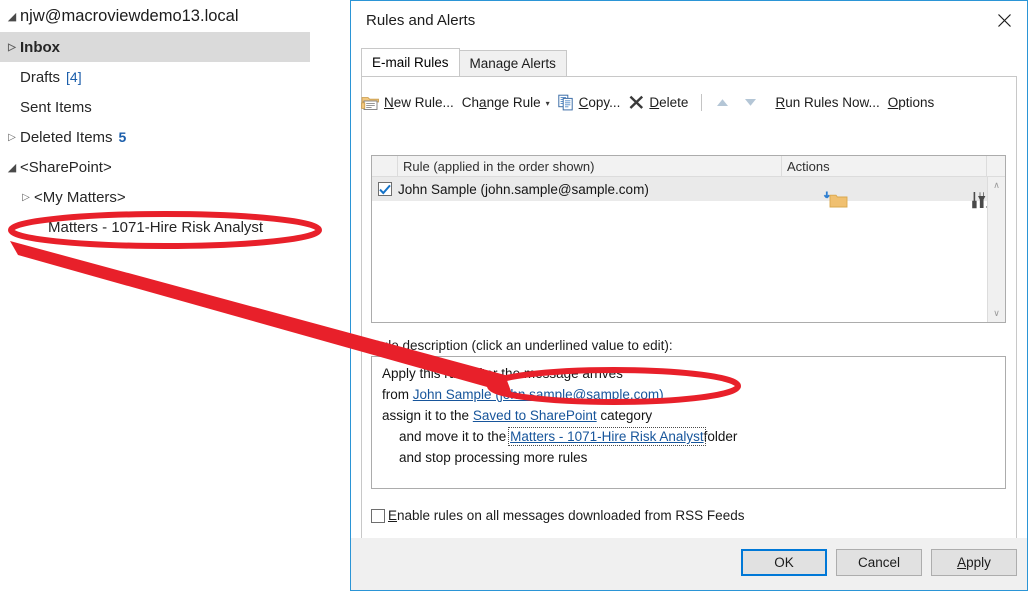  I want to click on sidebar-item-label: Drafts, so click(40, 77).